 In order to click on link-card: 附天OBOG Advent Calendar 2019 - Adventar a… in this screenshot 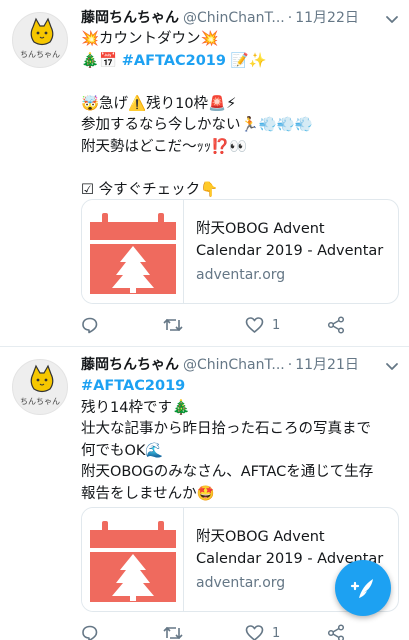, I will do `click(240, 251)`.